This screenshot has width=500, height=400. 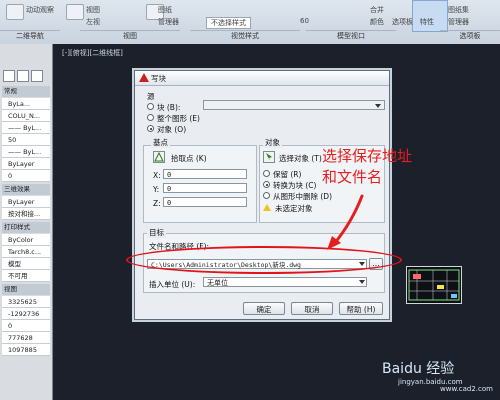 I want to click on annotation-arrow-icon, so click(x=345, y=222).